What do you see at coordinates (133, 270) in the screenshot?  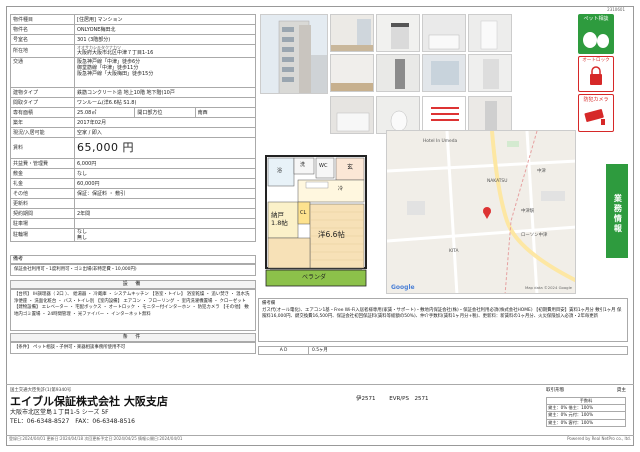 I see `memo-text: 保証会社利用可・1度利用可・ゴミ出場(非特定費・10,000円)` at bounding box center [133, 270].